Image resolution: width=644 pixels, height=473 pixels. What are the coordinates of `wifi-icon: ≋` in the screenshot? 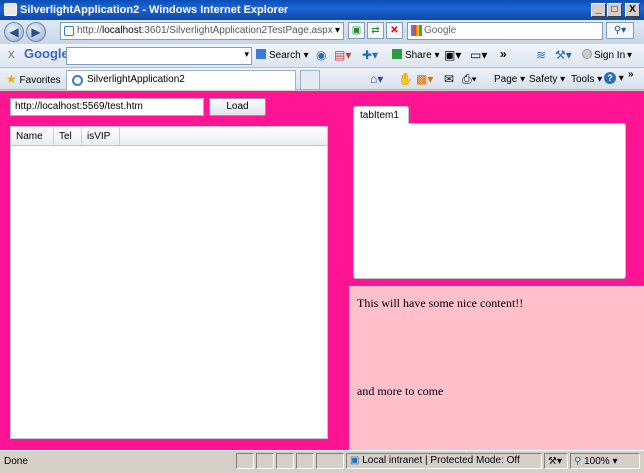 It's located at (541, 55).